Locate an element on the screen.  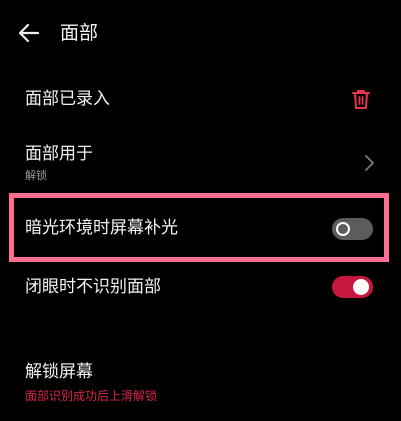
face-used-for-value: 解锁 is located at coordinates (36, 175).